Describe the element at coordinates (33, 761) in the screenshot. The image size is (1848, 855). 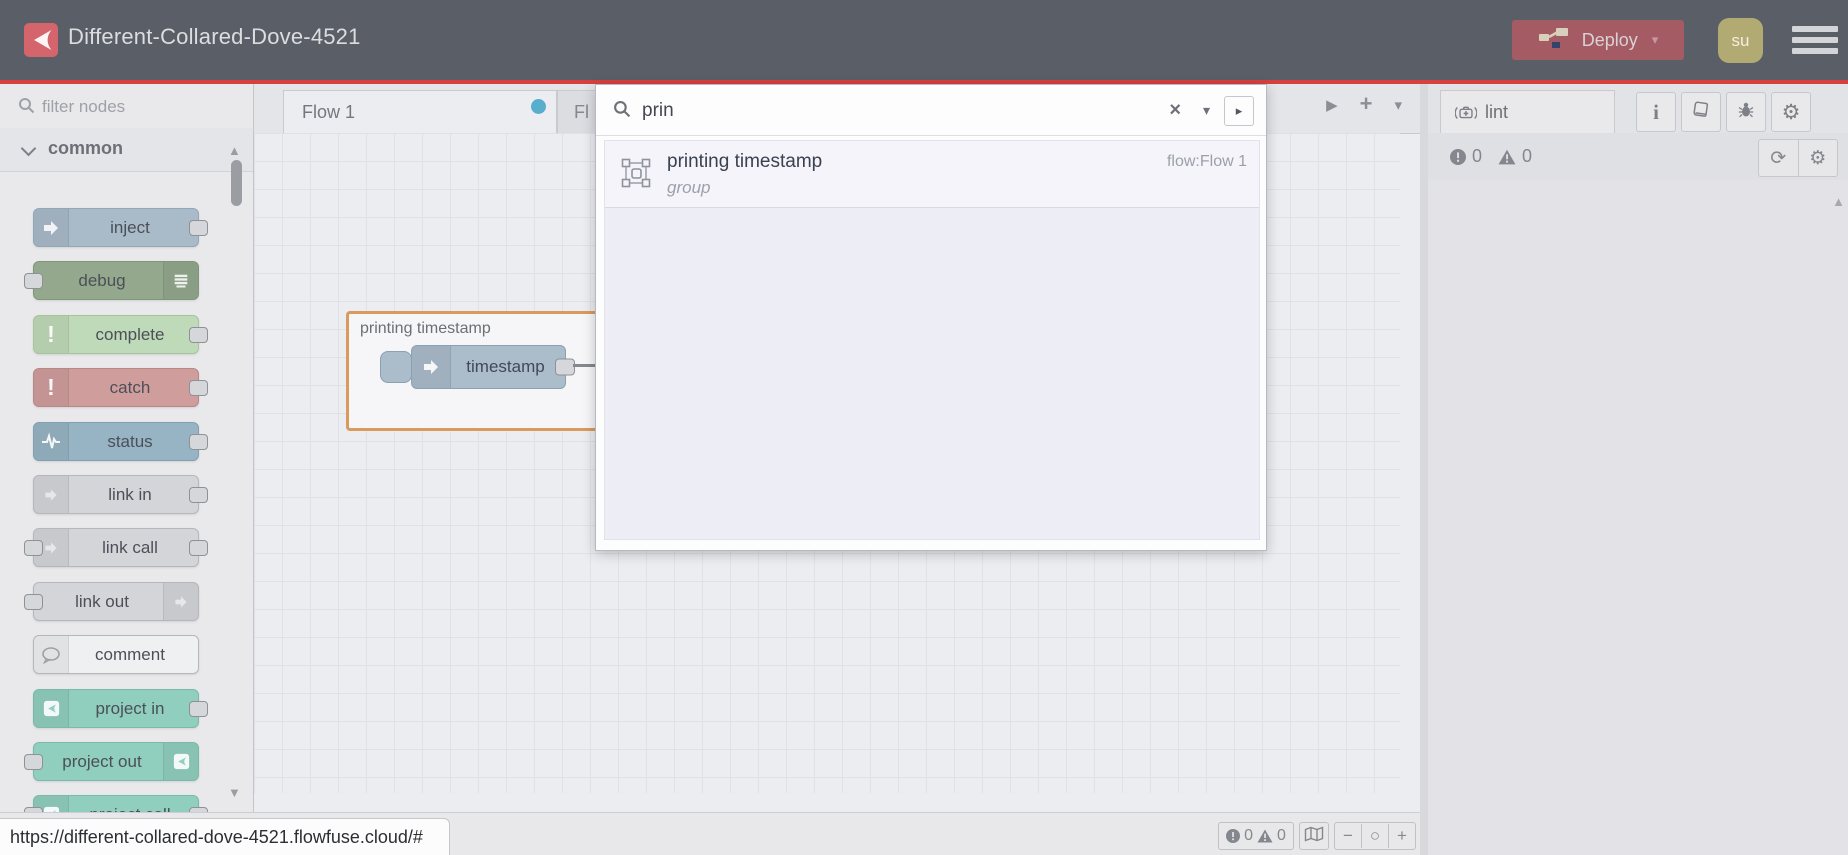
I see `project-out-port-in` at that location.